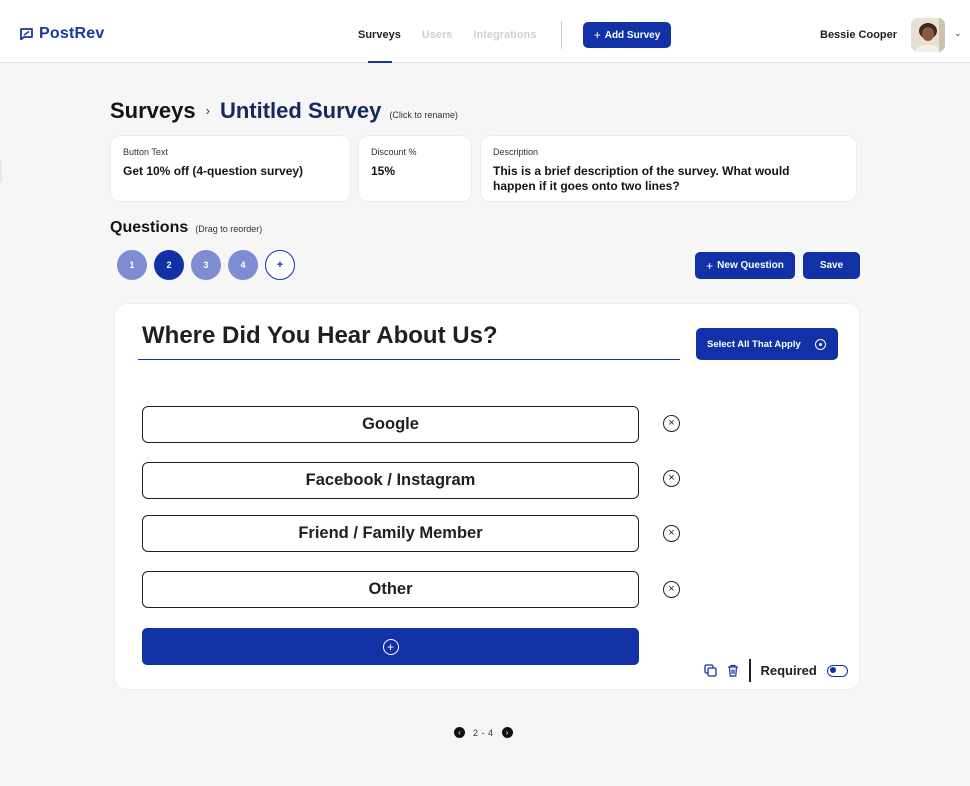 The image size is (970, 786). Describe the element at coordinates (820, 344) in the screenshot. I see `radio-circle-icon` at that location.